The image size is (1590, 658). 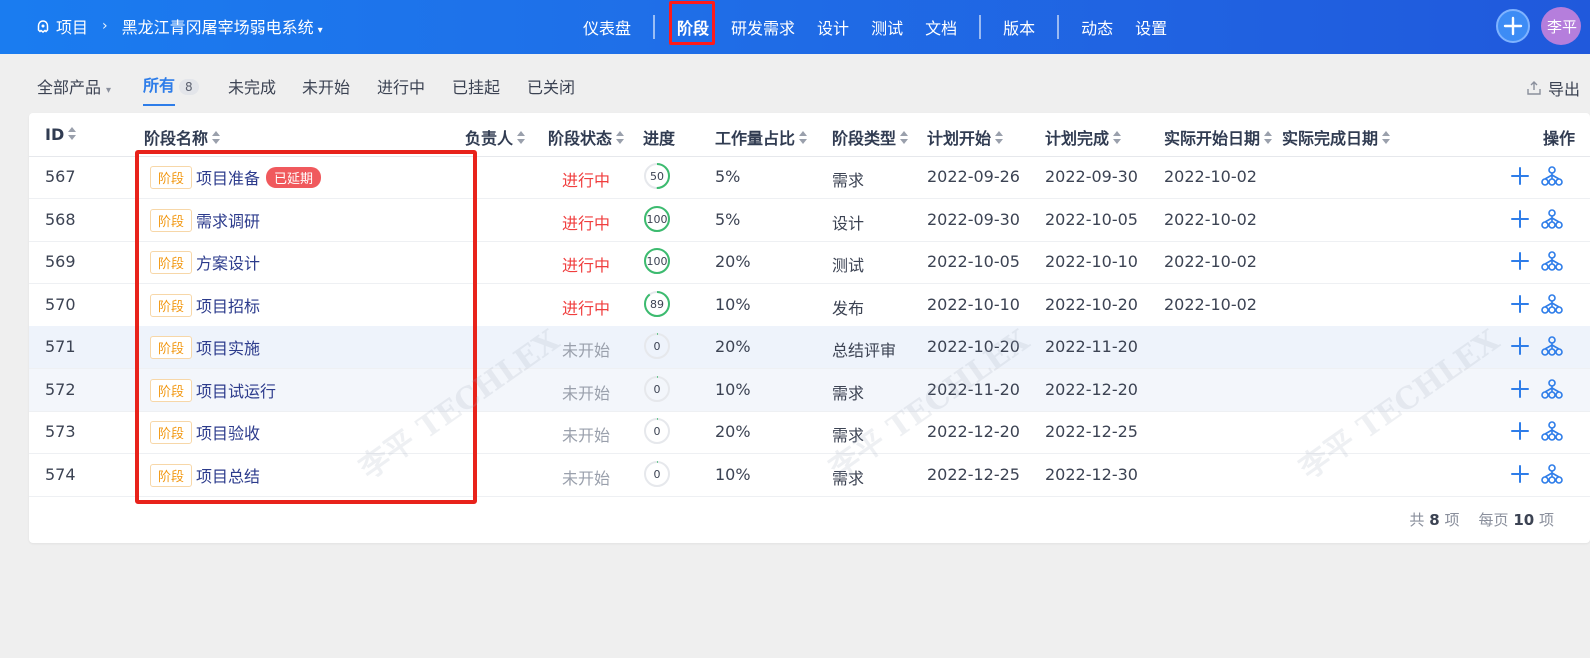 I want to click on pager-text: 共, so click(x=1417, y=520).